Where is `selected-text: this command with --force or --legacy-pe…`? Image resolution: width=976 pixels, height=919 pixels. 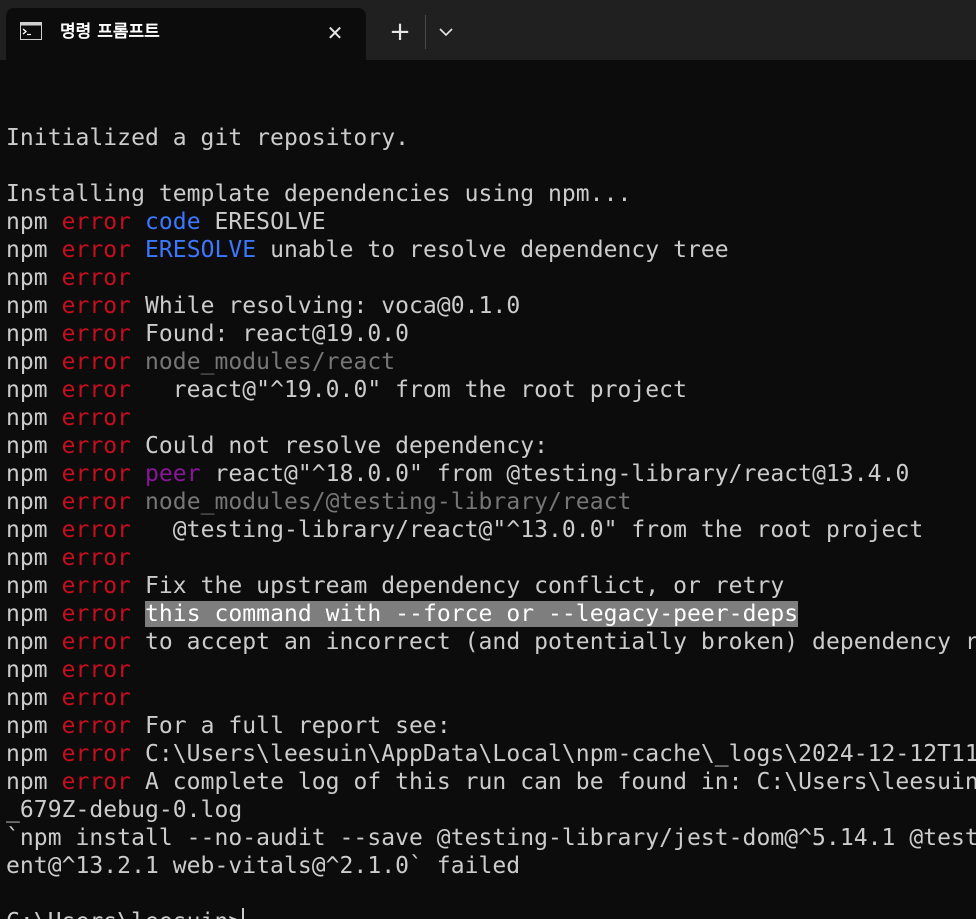
selected-text: this command with --force or --legacy-pe… is located at coordinates (472, 614).